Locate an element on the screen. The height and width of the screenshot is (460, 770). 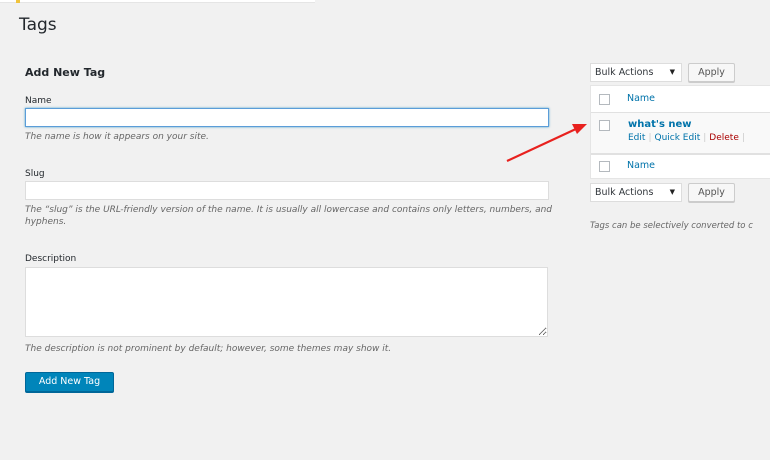
tag-name-link: what's new is located at coordinates (660, 124).